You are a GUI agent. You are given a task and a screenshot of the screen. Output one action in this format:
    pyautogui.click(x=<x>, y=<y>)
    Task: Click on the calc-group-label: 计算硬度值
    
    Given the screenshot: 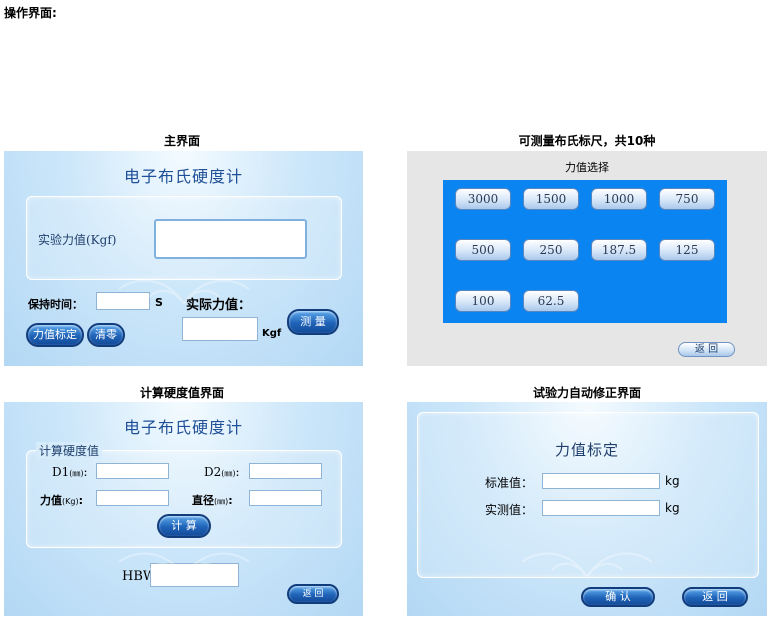 What is the action you would take?
    pyautogui.click(x=69, y=450)
    